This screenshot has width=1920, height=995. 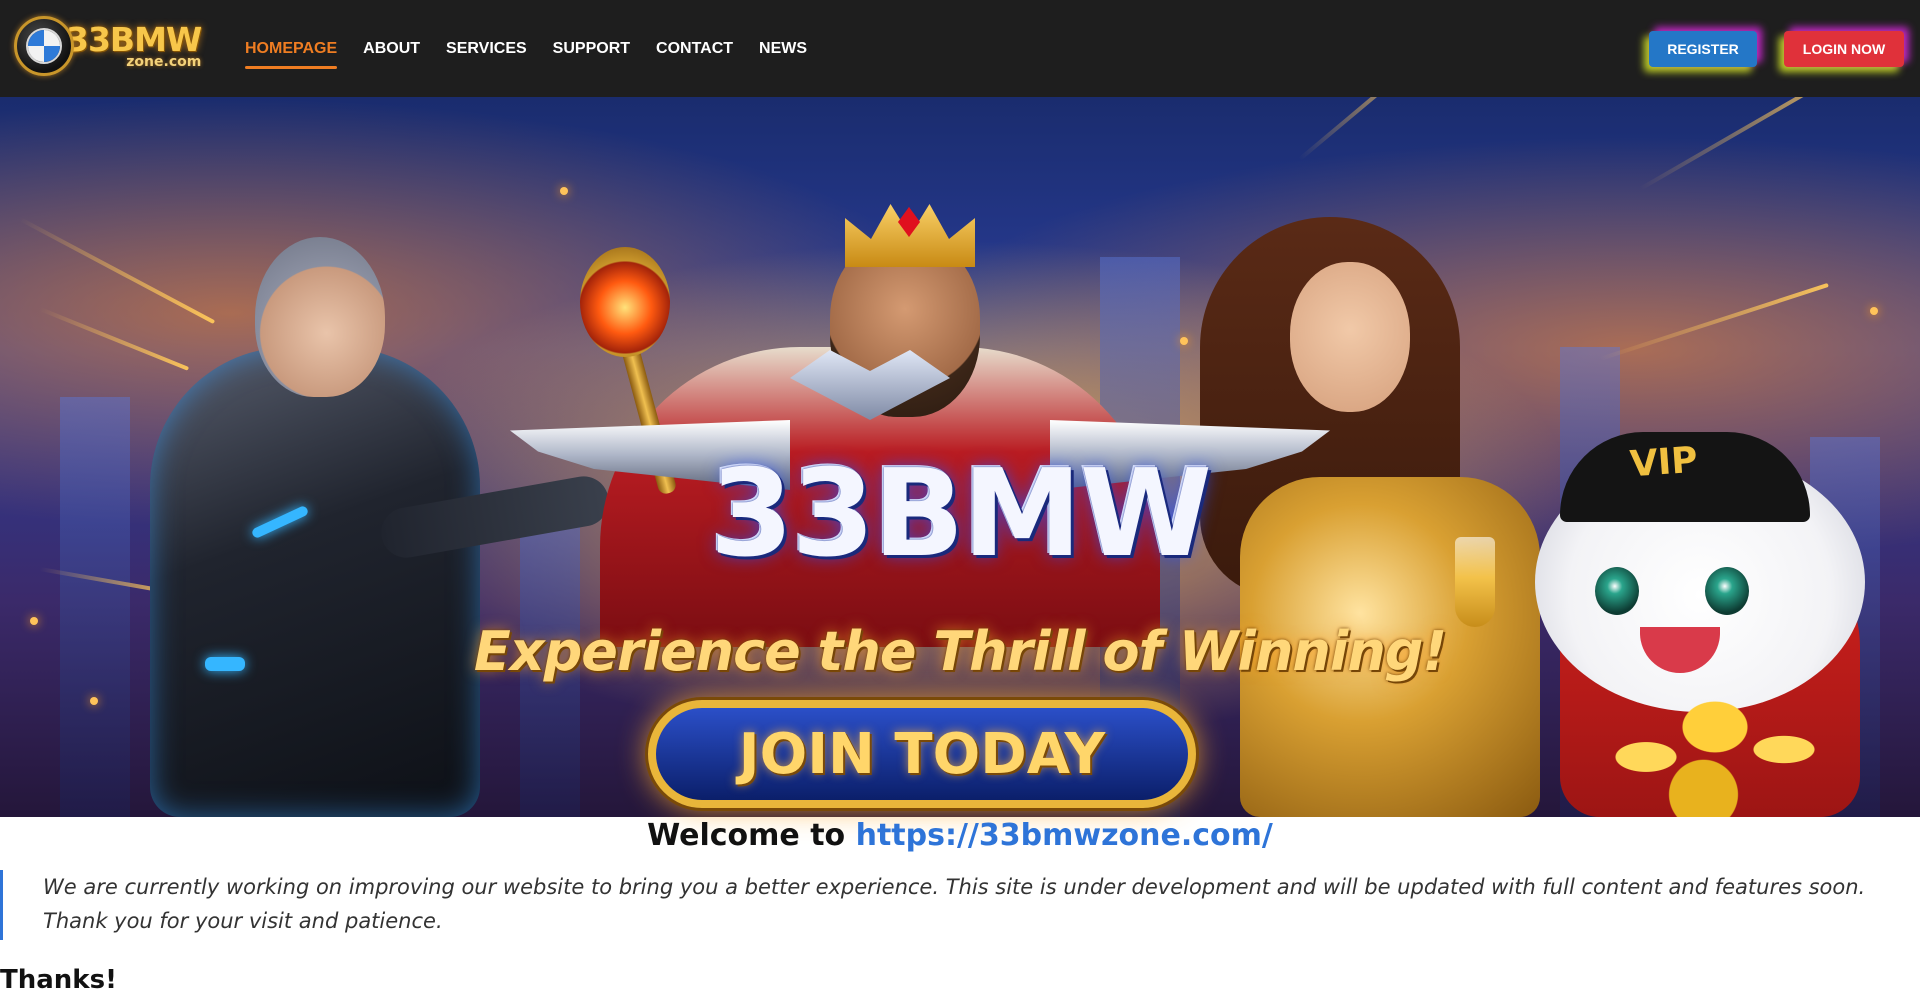 I want to click on welcome-heading: Welcome to https://33bmwzone.com/, so click(x=960, y=835).